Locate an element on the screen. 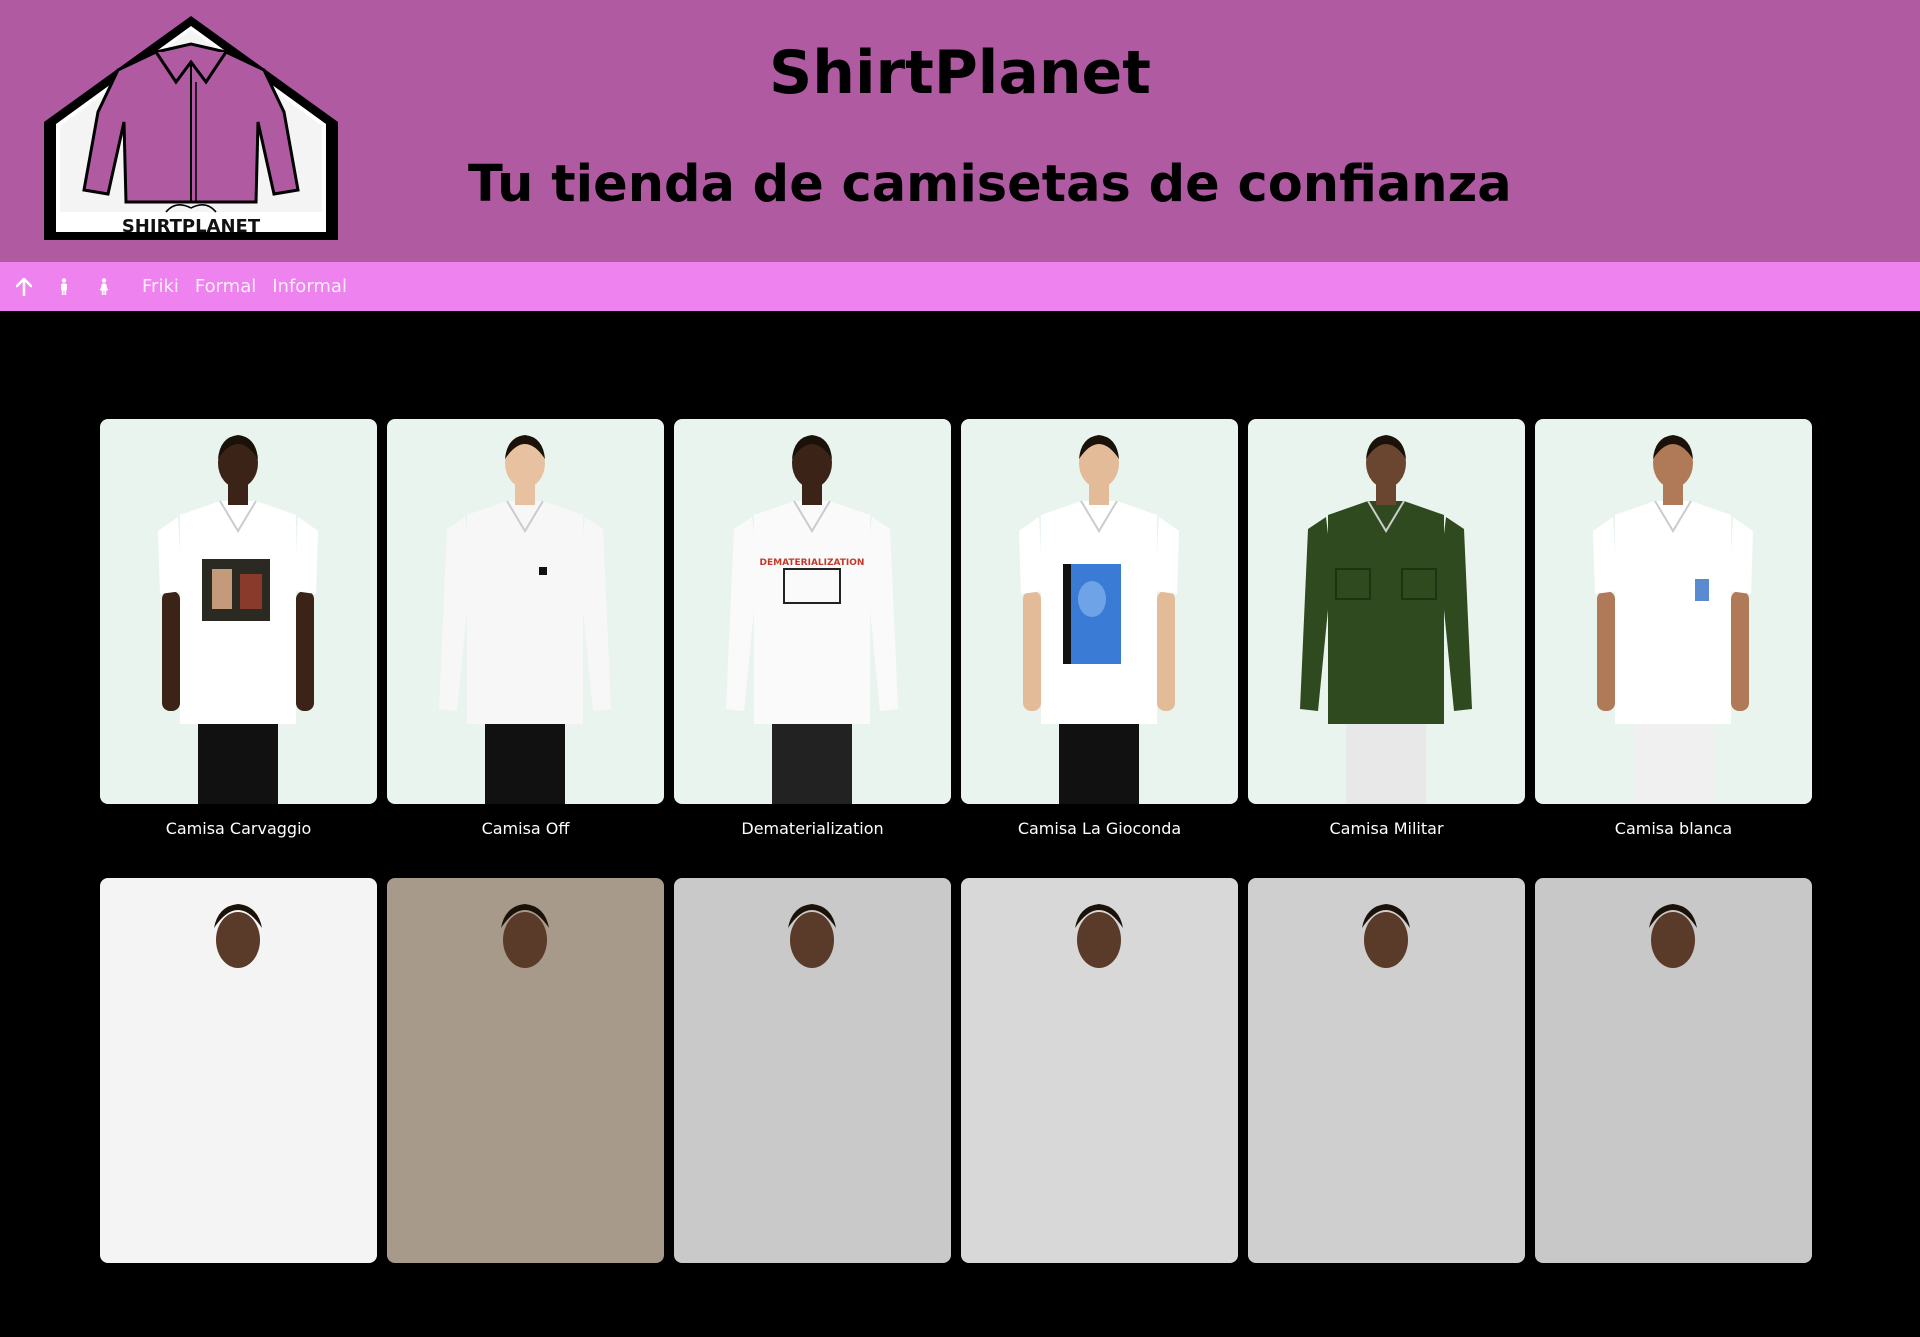 Image resolution: width=1920 pixels, height=1337 pixels. product-card: Camisa blanca is located at coordinates (1673, 648).